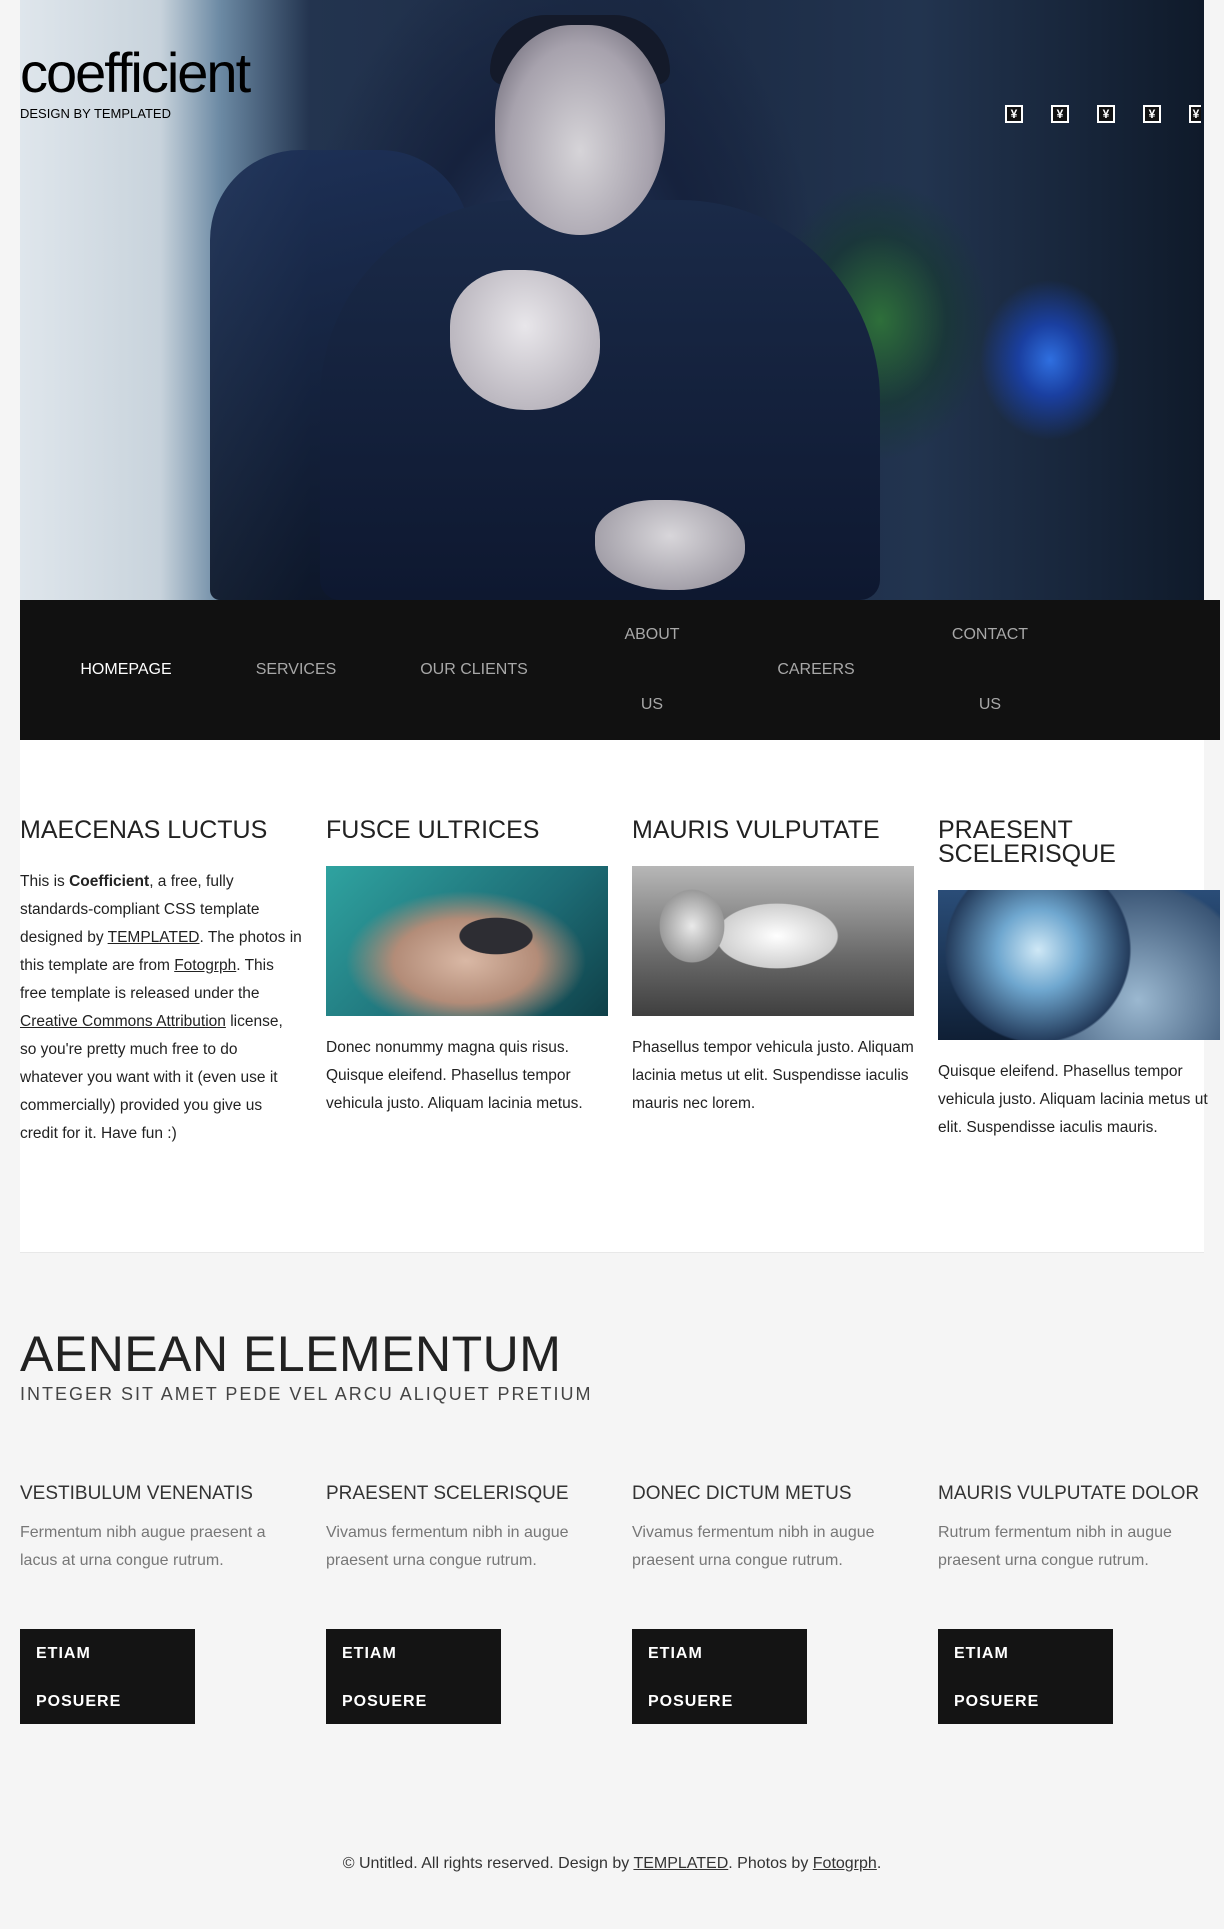 This screenshot has height=1929, width=1224. Describe the element at coordinates (670, 545) in the screenshot. I see `resting-hand` at that location.